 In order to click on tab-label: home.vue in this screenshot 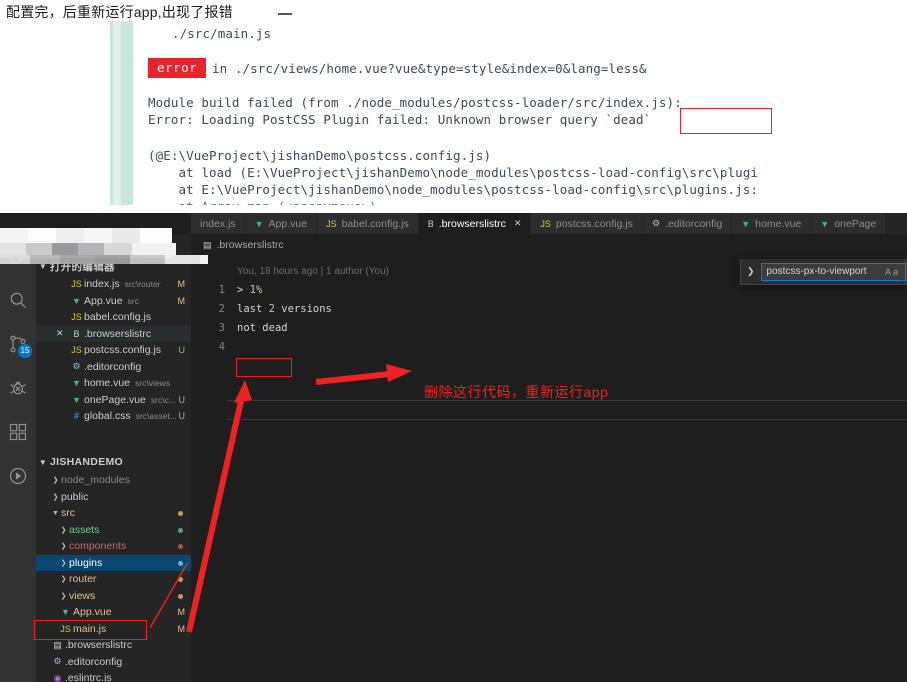, I will do `click(778, 223)`.